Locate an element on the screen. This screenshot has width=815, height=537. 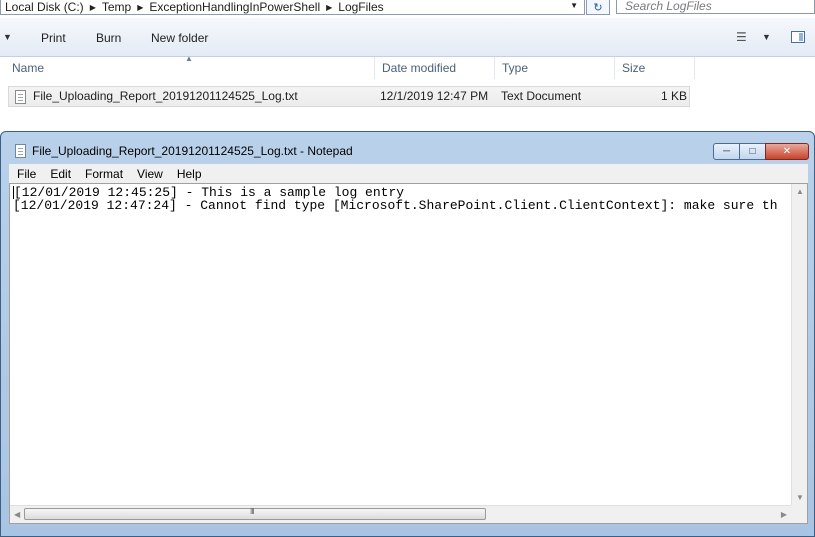
horizontal-scrollbar: ◀ III ▶ is located at coordinates (400, 514).